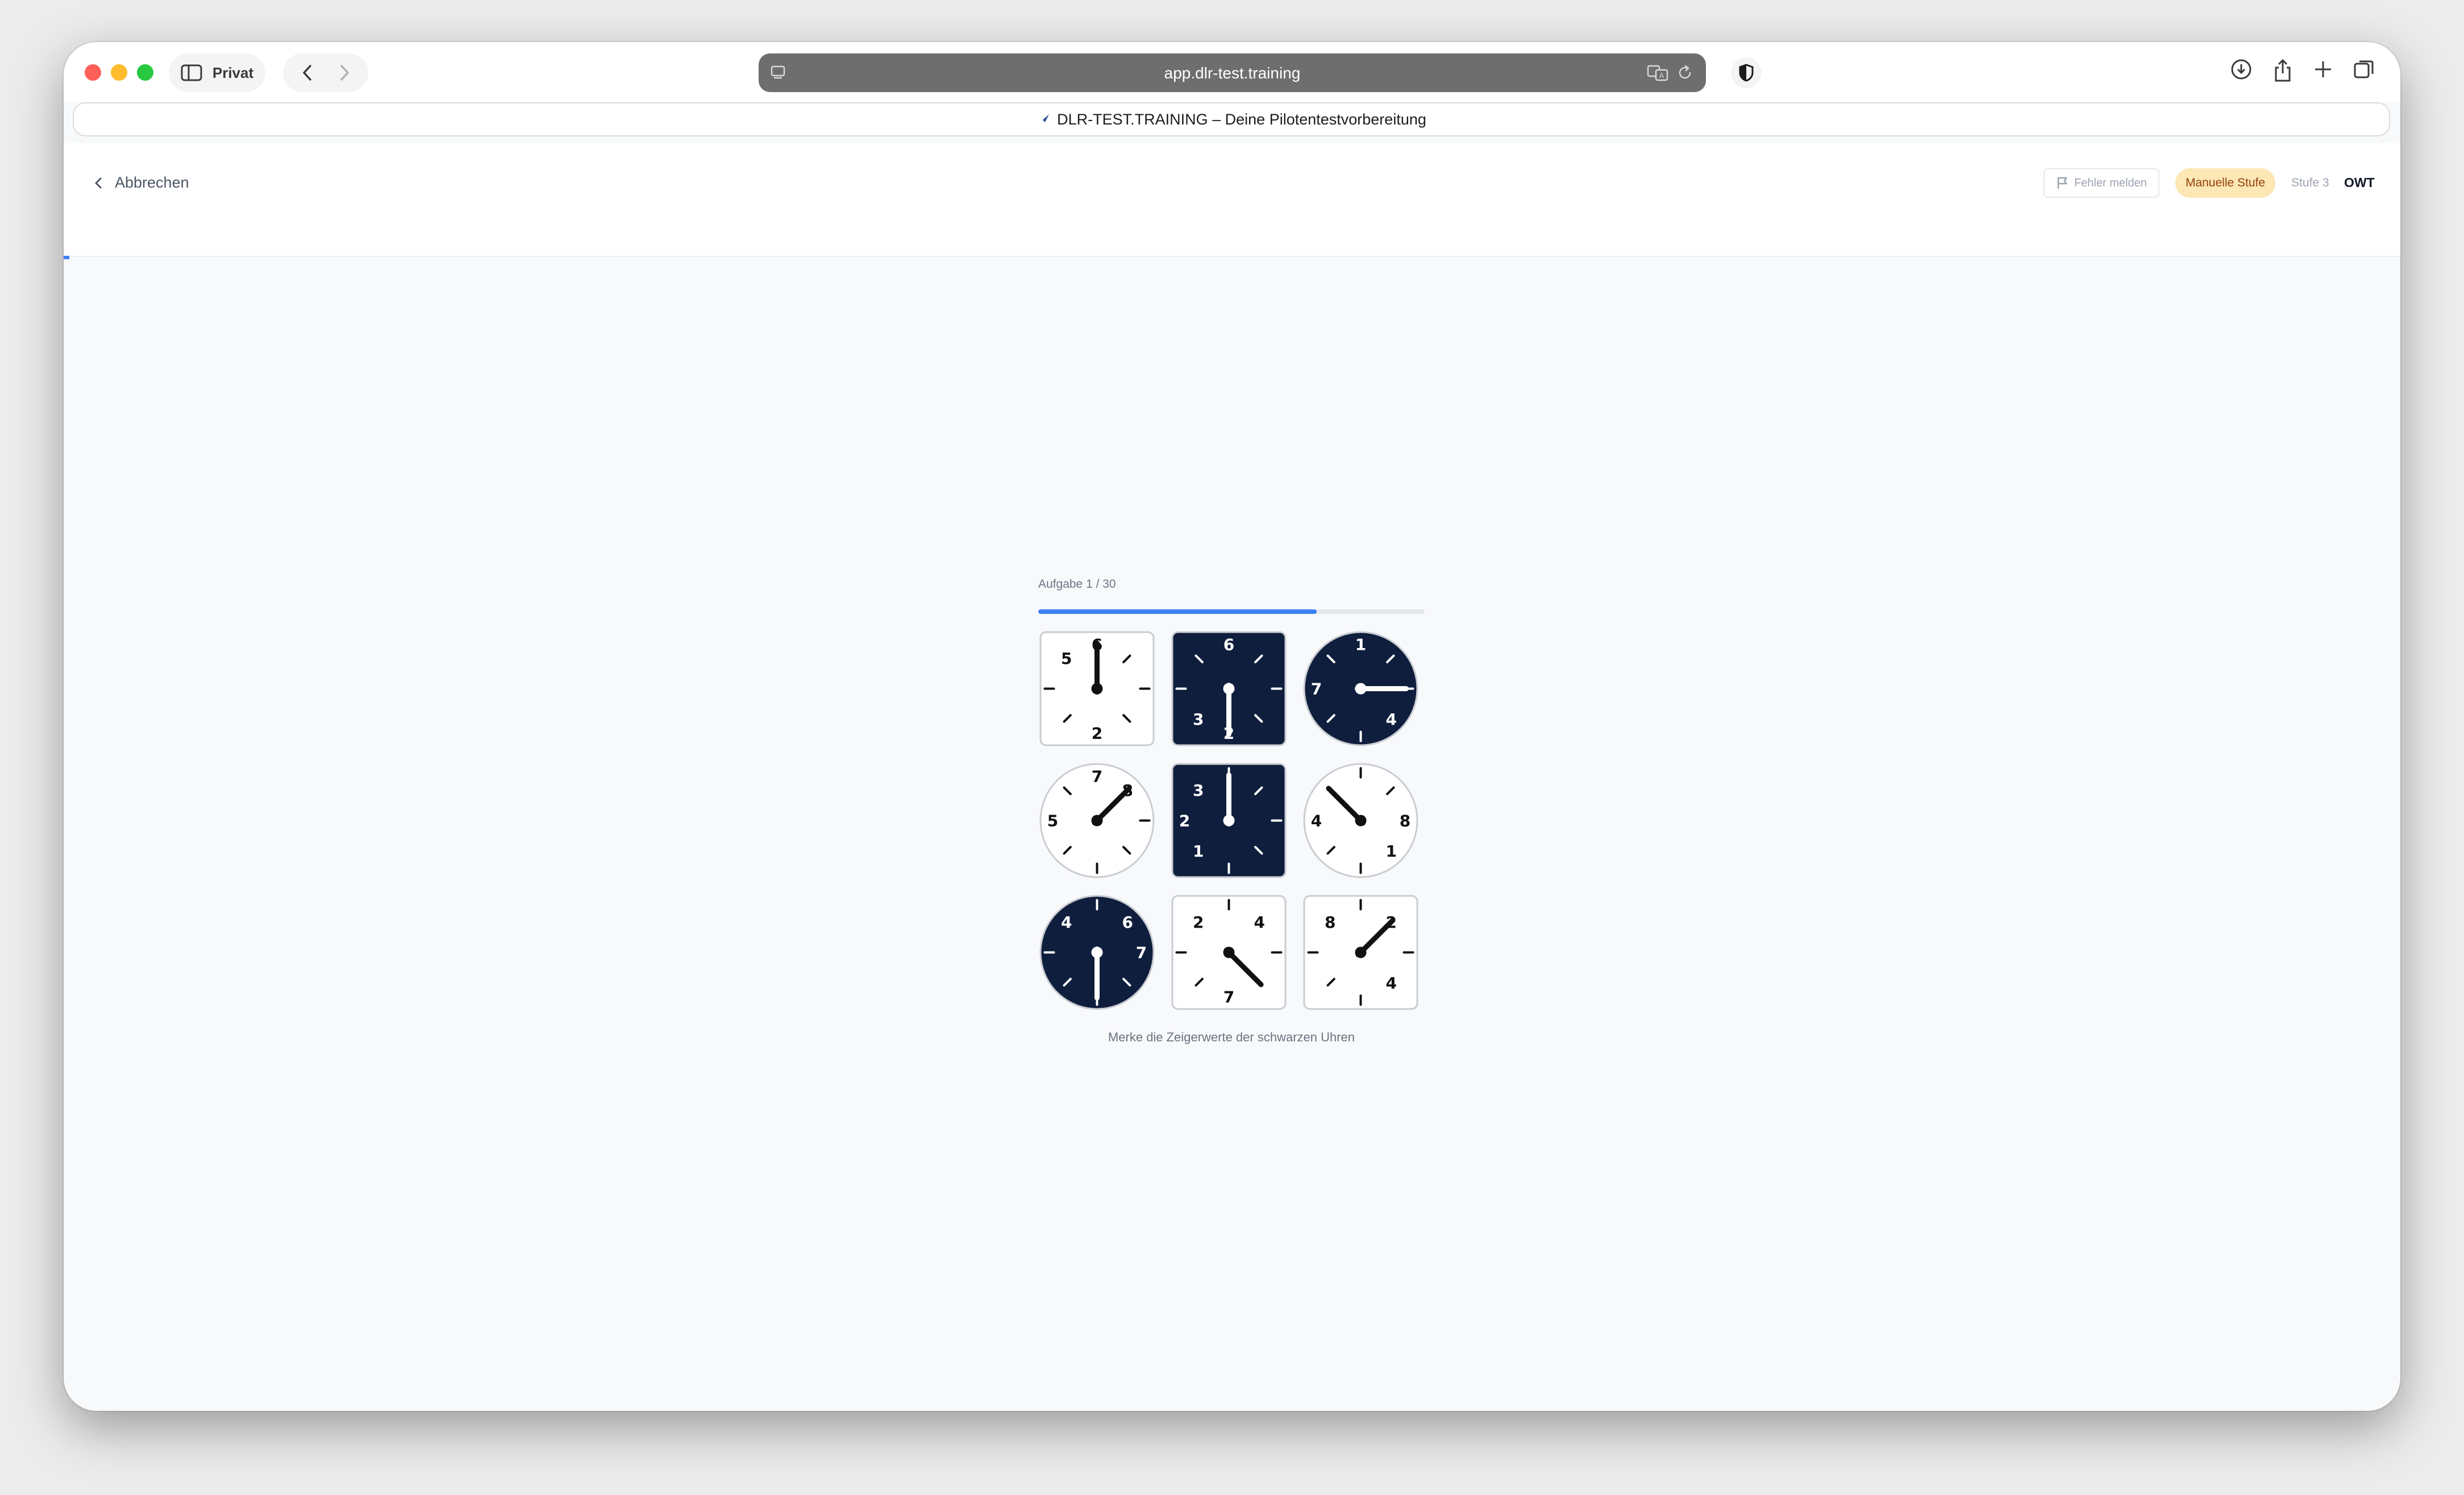  What do you see at coordinates (2110, 182) in the screenshot?
I see `report-error-label: Fehler melden` at bounding box center [2110, 182].